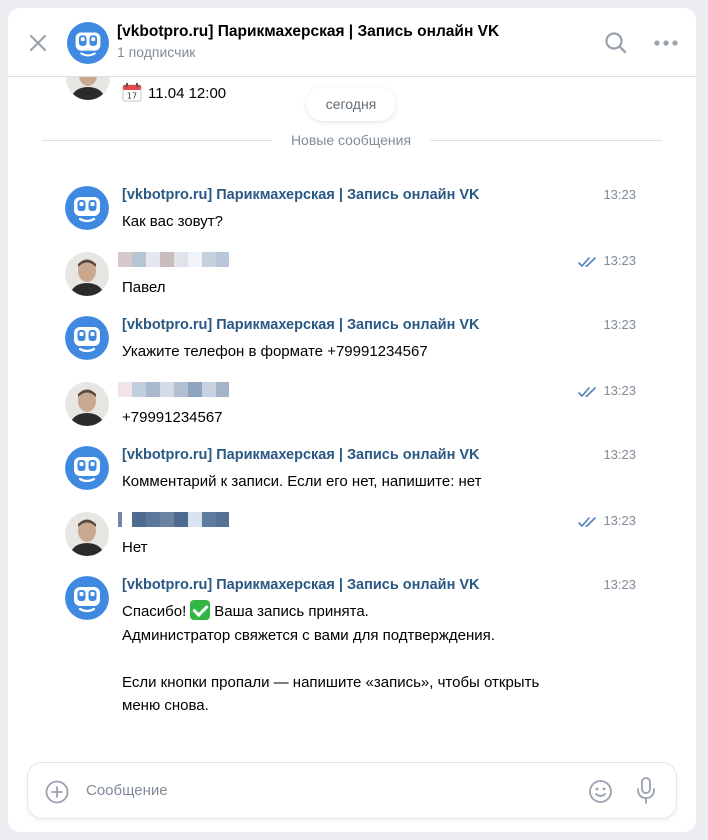  I want to click on previous-message-text: 11.04 12:00, so click(187, 93).